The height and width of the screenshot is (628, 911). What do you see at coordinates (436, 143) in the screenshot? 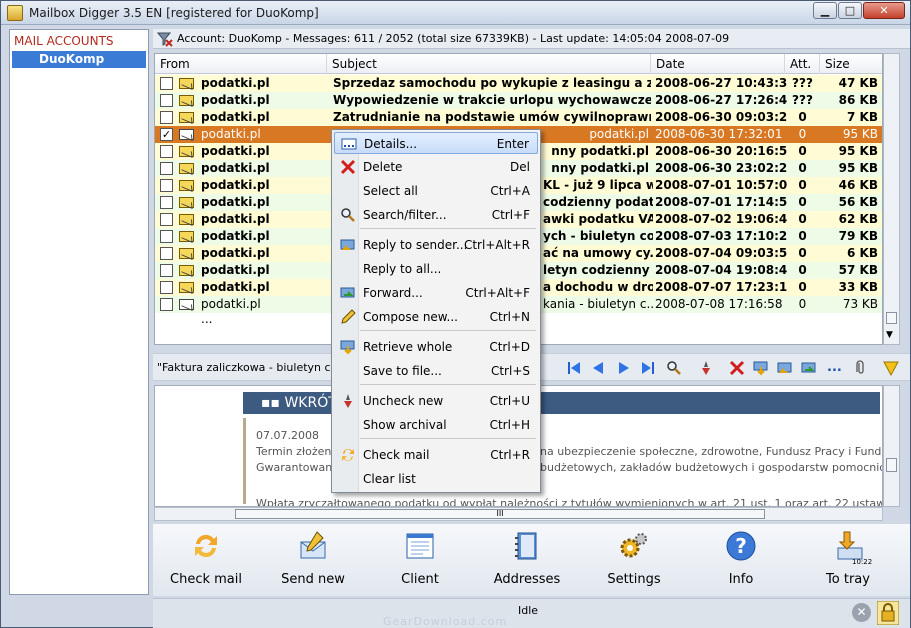
I see `menu-item-details: Details... Enter` at bounding box center [436, 143].